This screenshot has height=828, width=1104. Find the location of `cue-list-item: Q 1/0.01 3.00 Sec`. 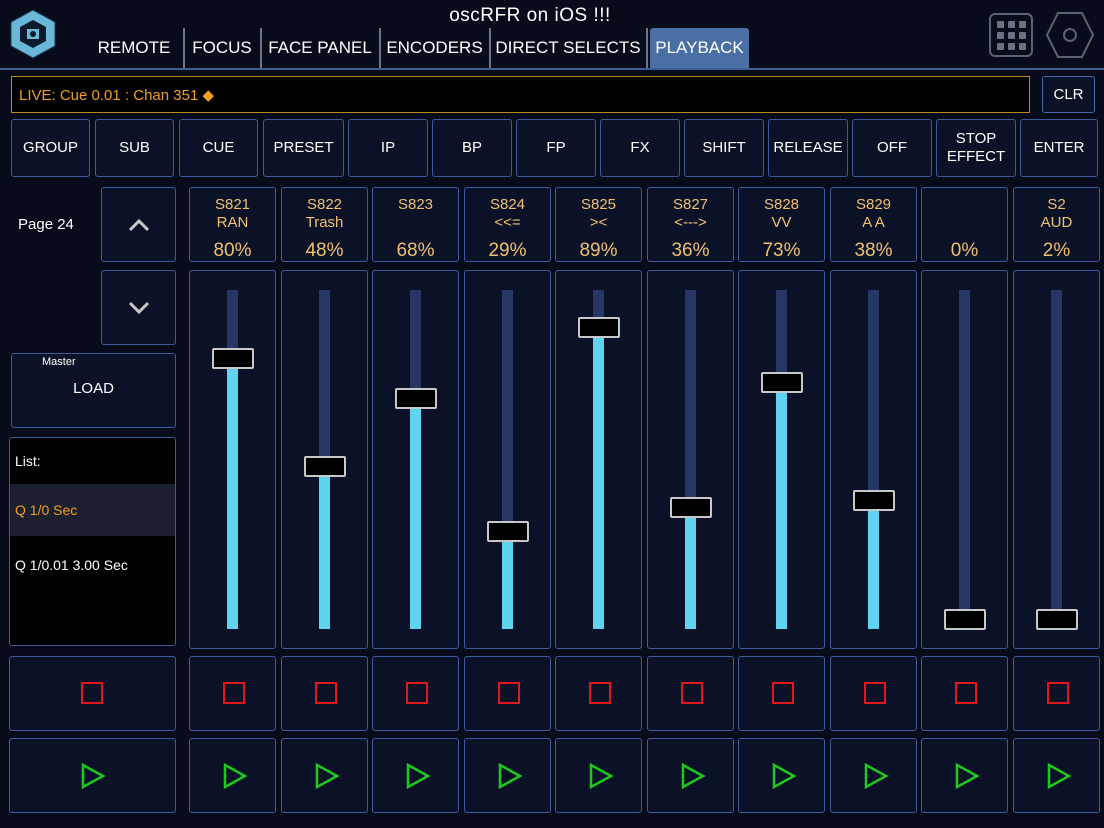

cue-list-item: Q 1/0.01 3.00 Sec is located at coordinates (92, 565).